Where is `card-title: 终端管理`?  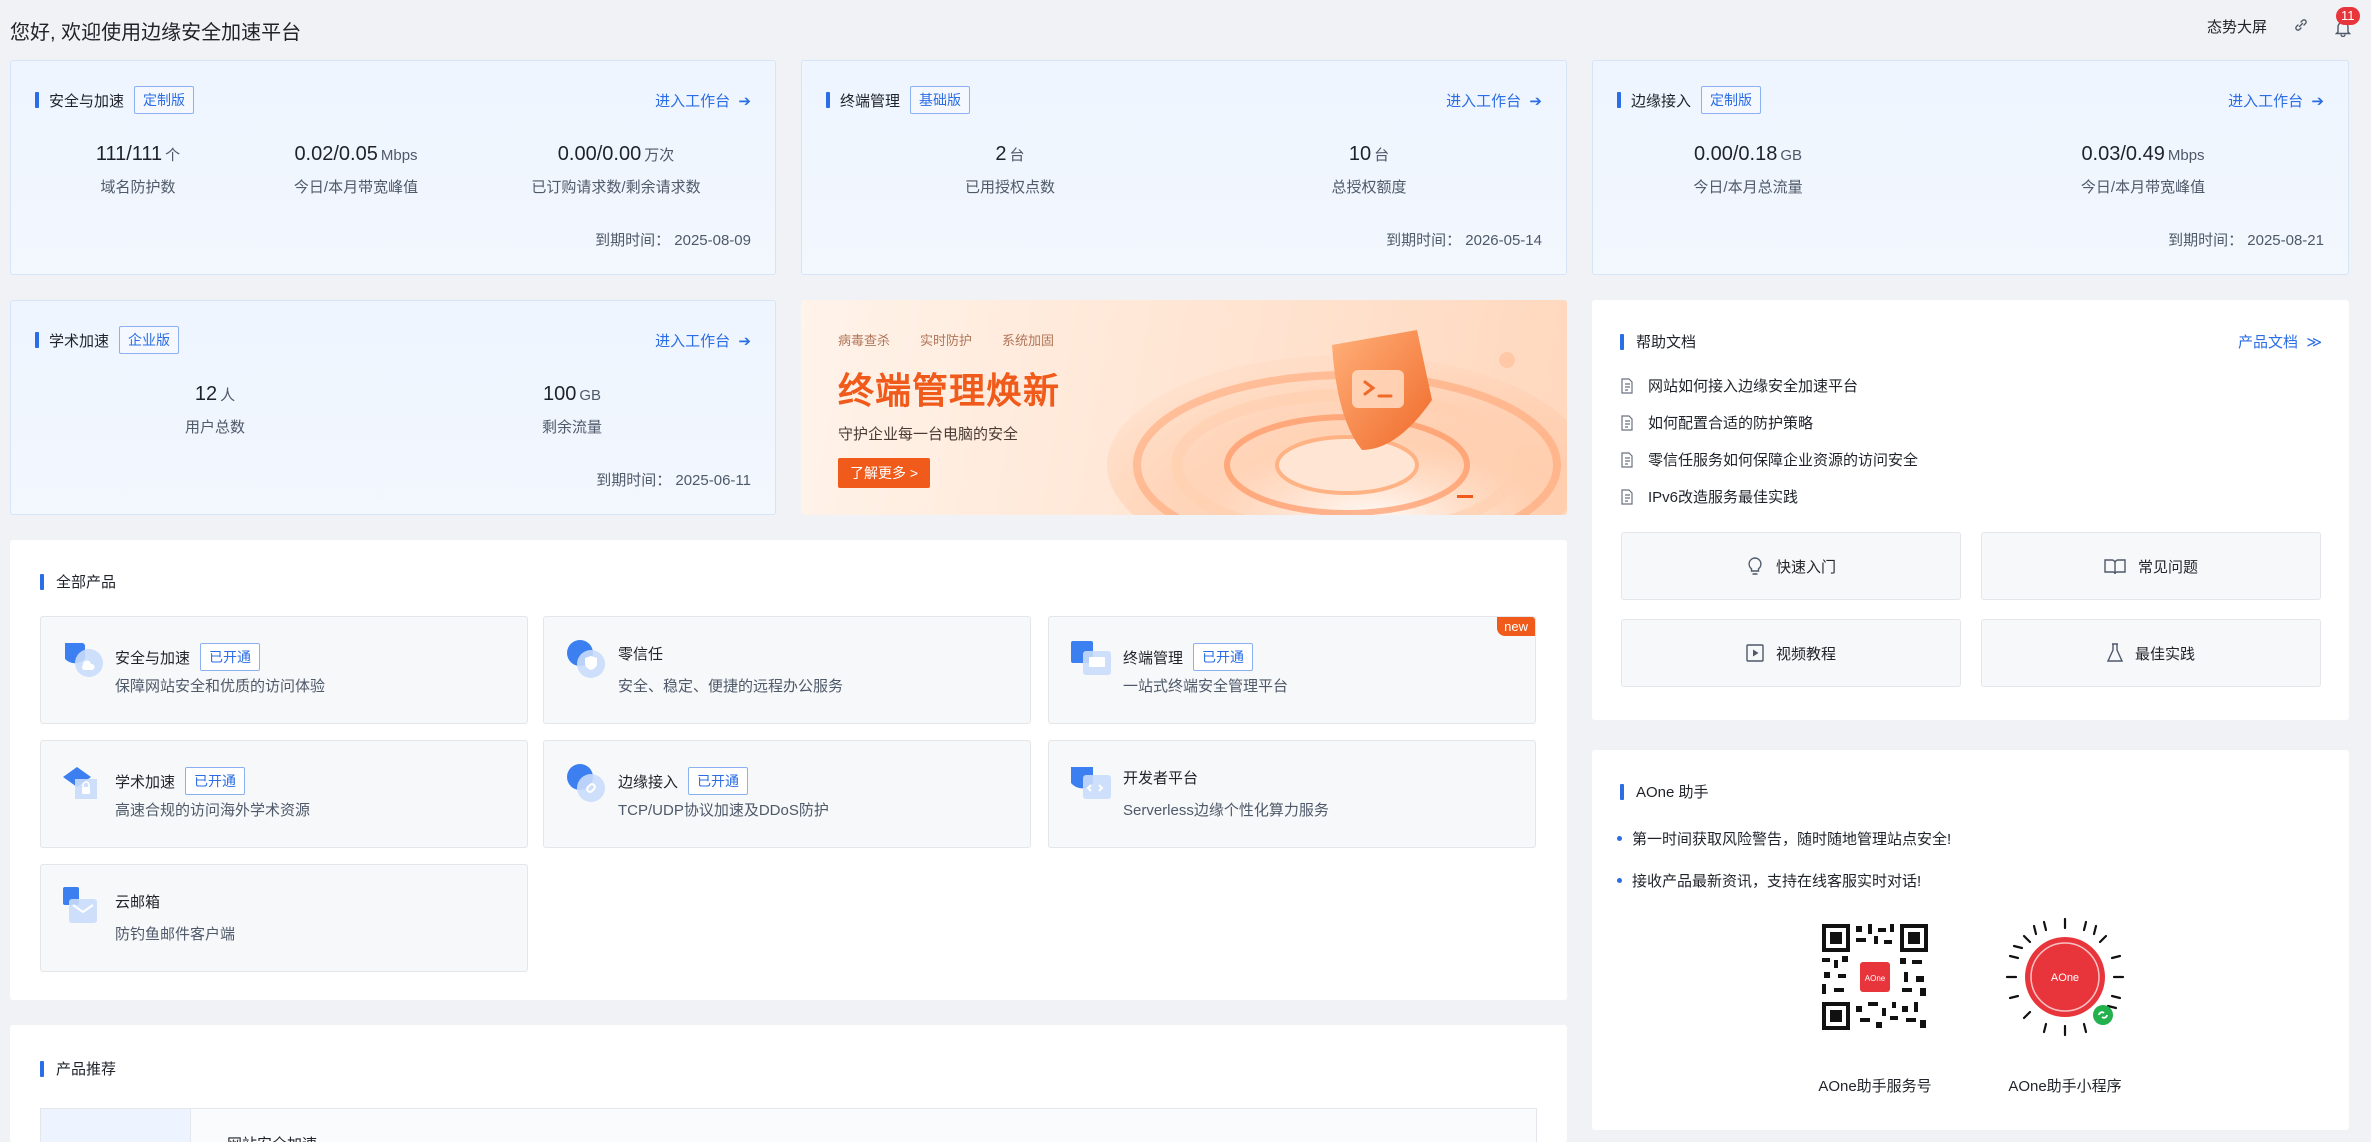 card-title: 终端管理 is located at coordinates (870, 101).